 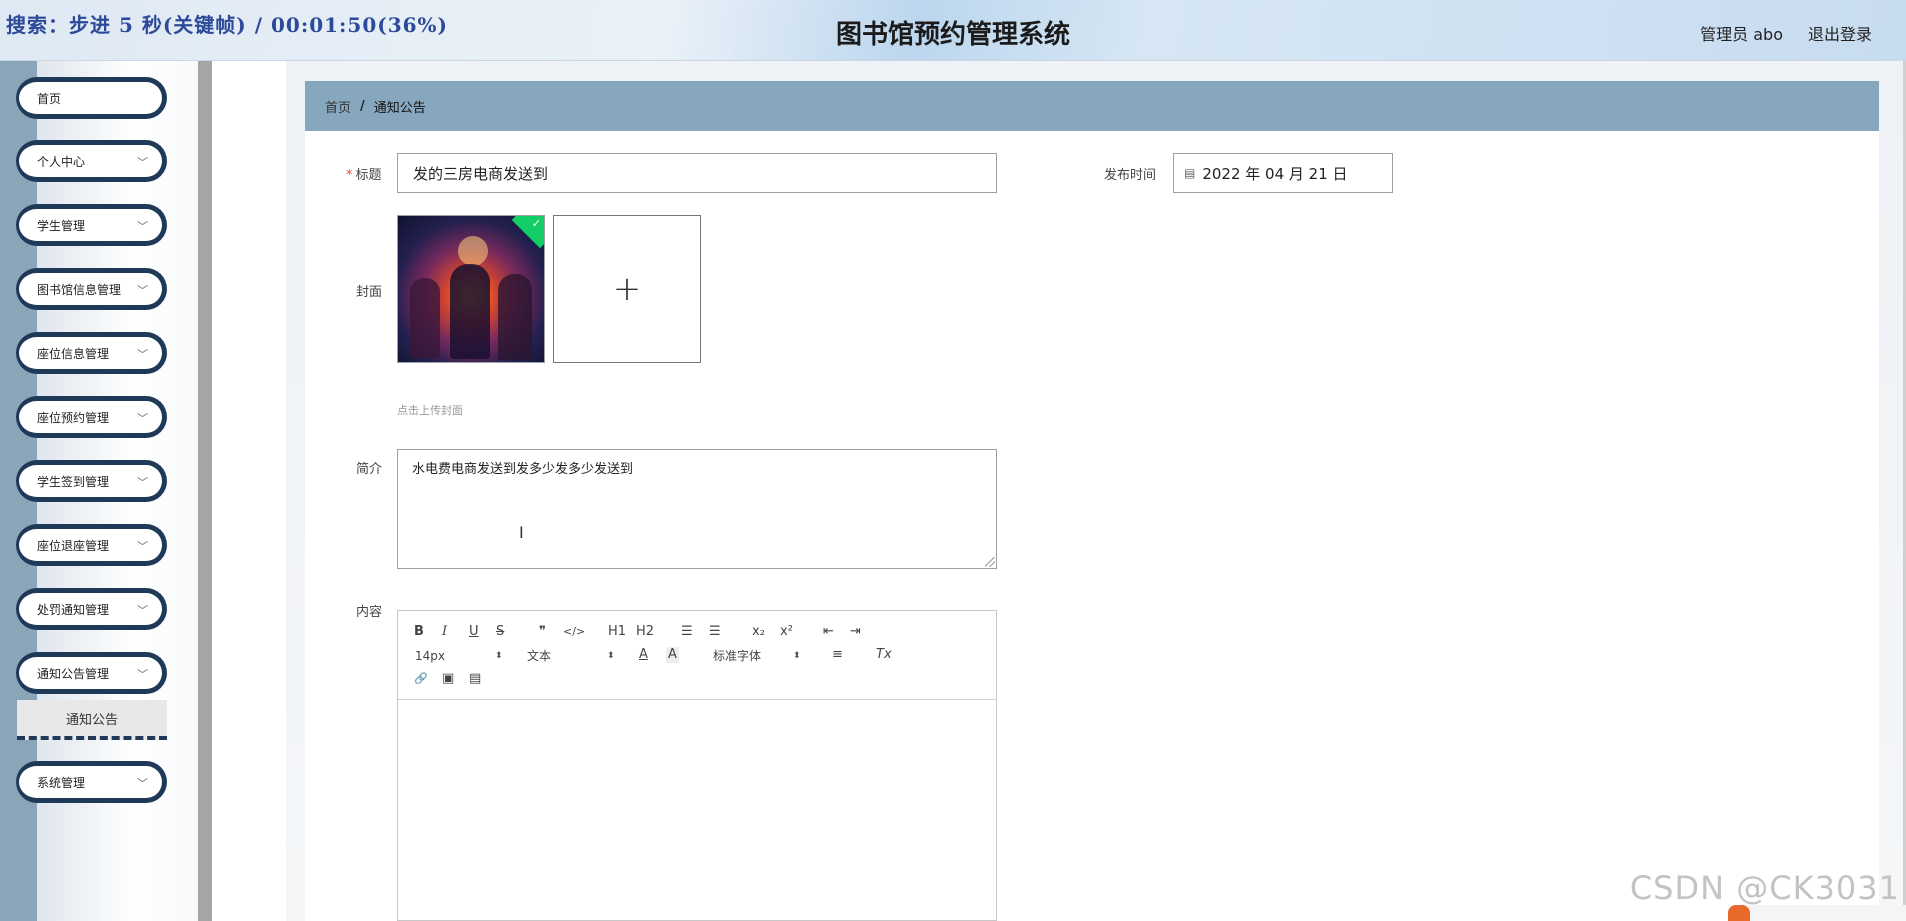 I want to click on text-color-button: A, so click(x=643, y=655).